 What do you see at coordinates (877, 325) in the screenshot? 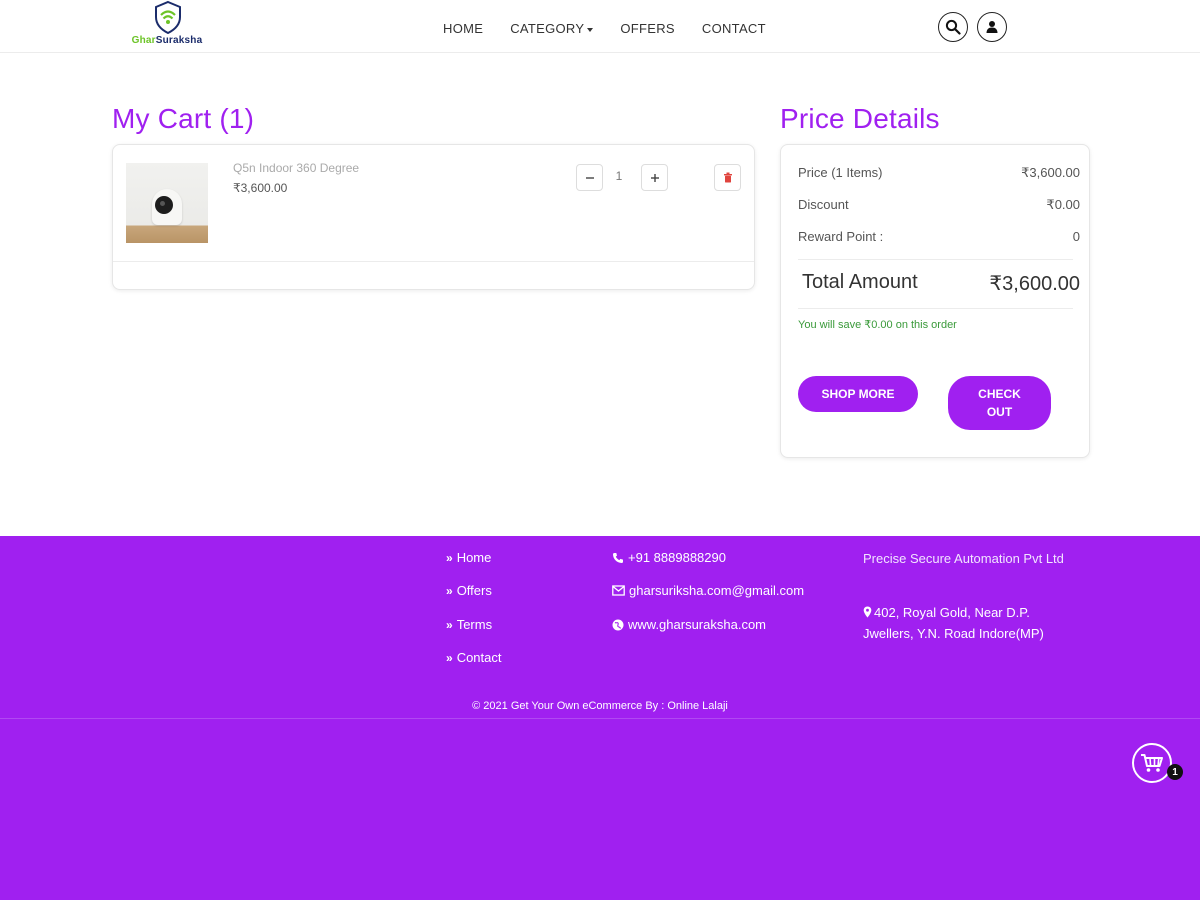
I see `savings-note: You will save ₹0.00 on this order` at bounding box center [877, 325].